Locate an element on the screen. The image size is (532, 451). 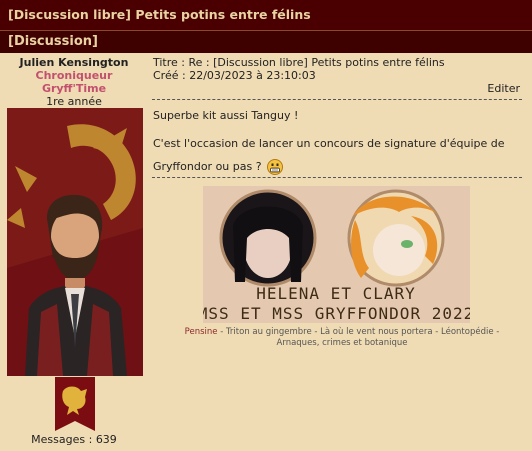
author-rank: Chroniqueur Gryff'Time is located at coordinates (74, 82).